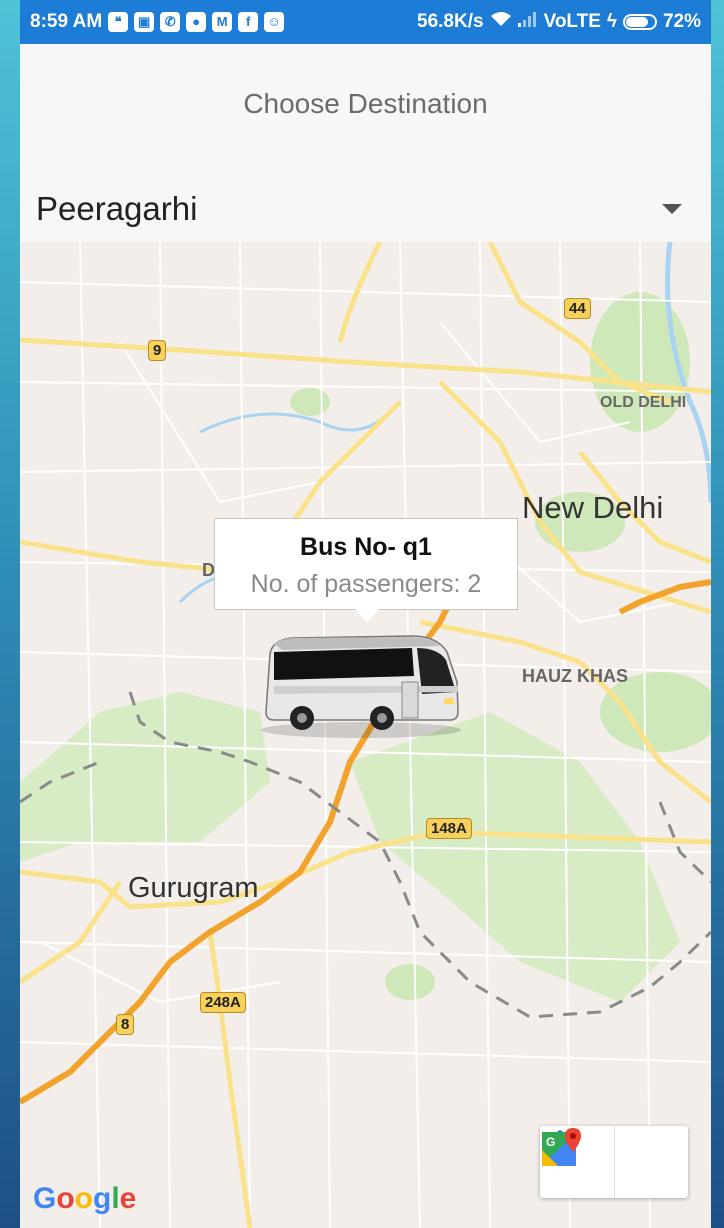 The width and height of the screenshot is (724, 1228). What do you see at coordinates (366, 584) in the screenshot?
I see `passenger-count-label: No. of passengers: 2` at bounding box center [366, 584].